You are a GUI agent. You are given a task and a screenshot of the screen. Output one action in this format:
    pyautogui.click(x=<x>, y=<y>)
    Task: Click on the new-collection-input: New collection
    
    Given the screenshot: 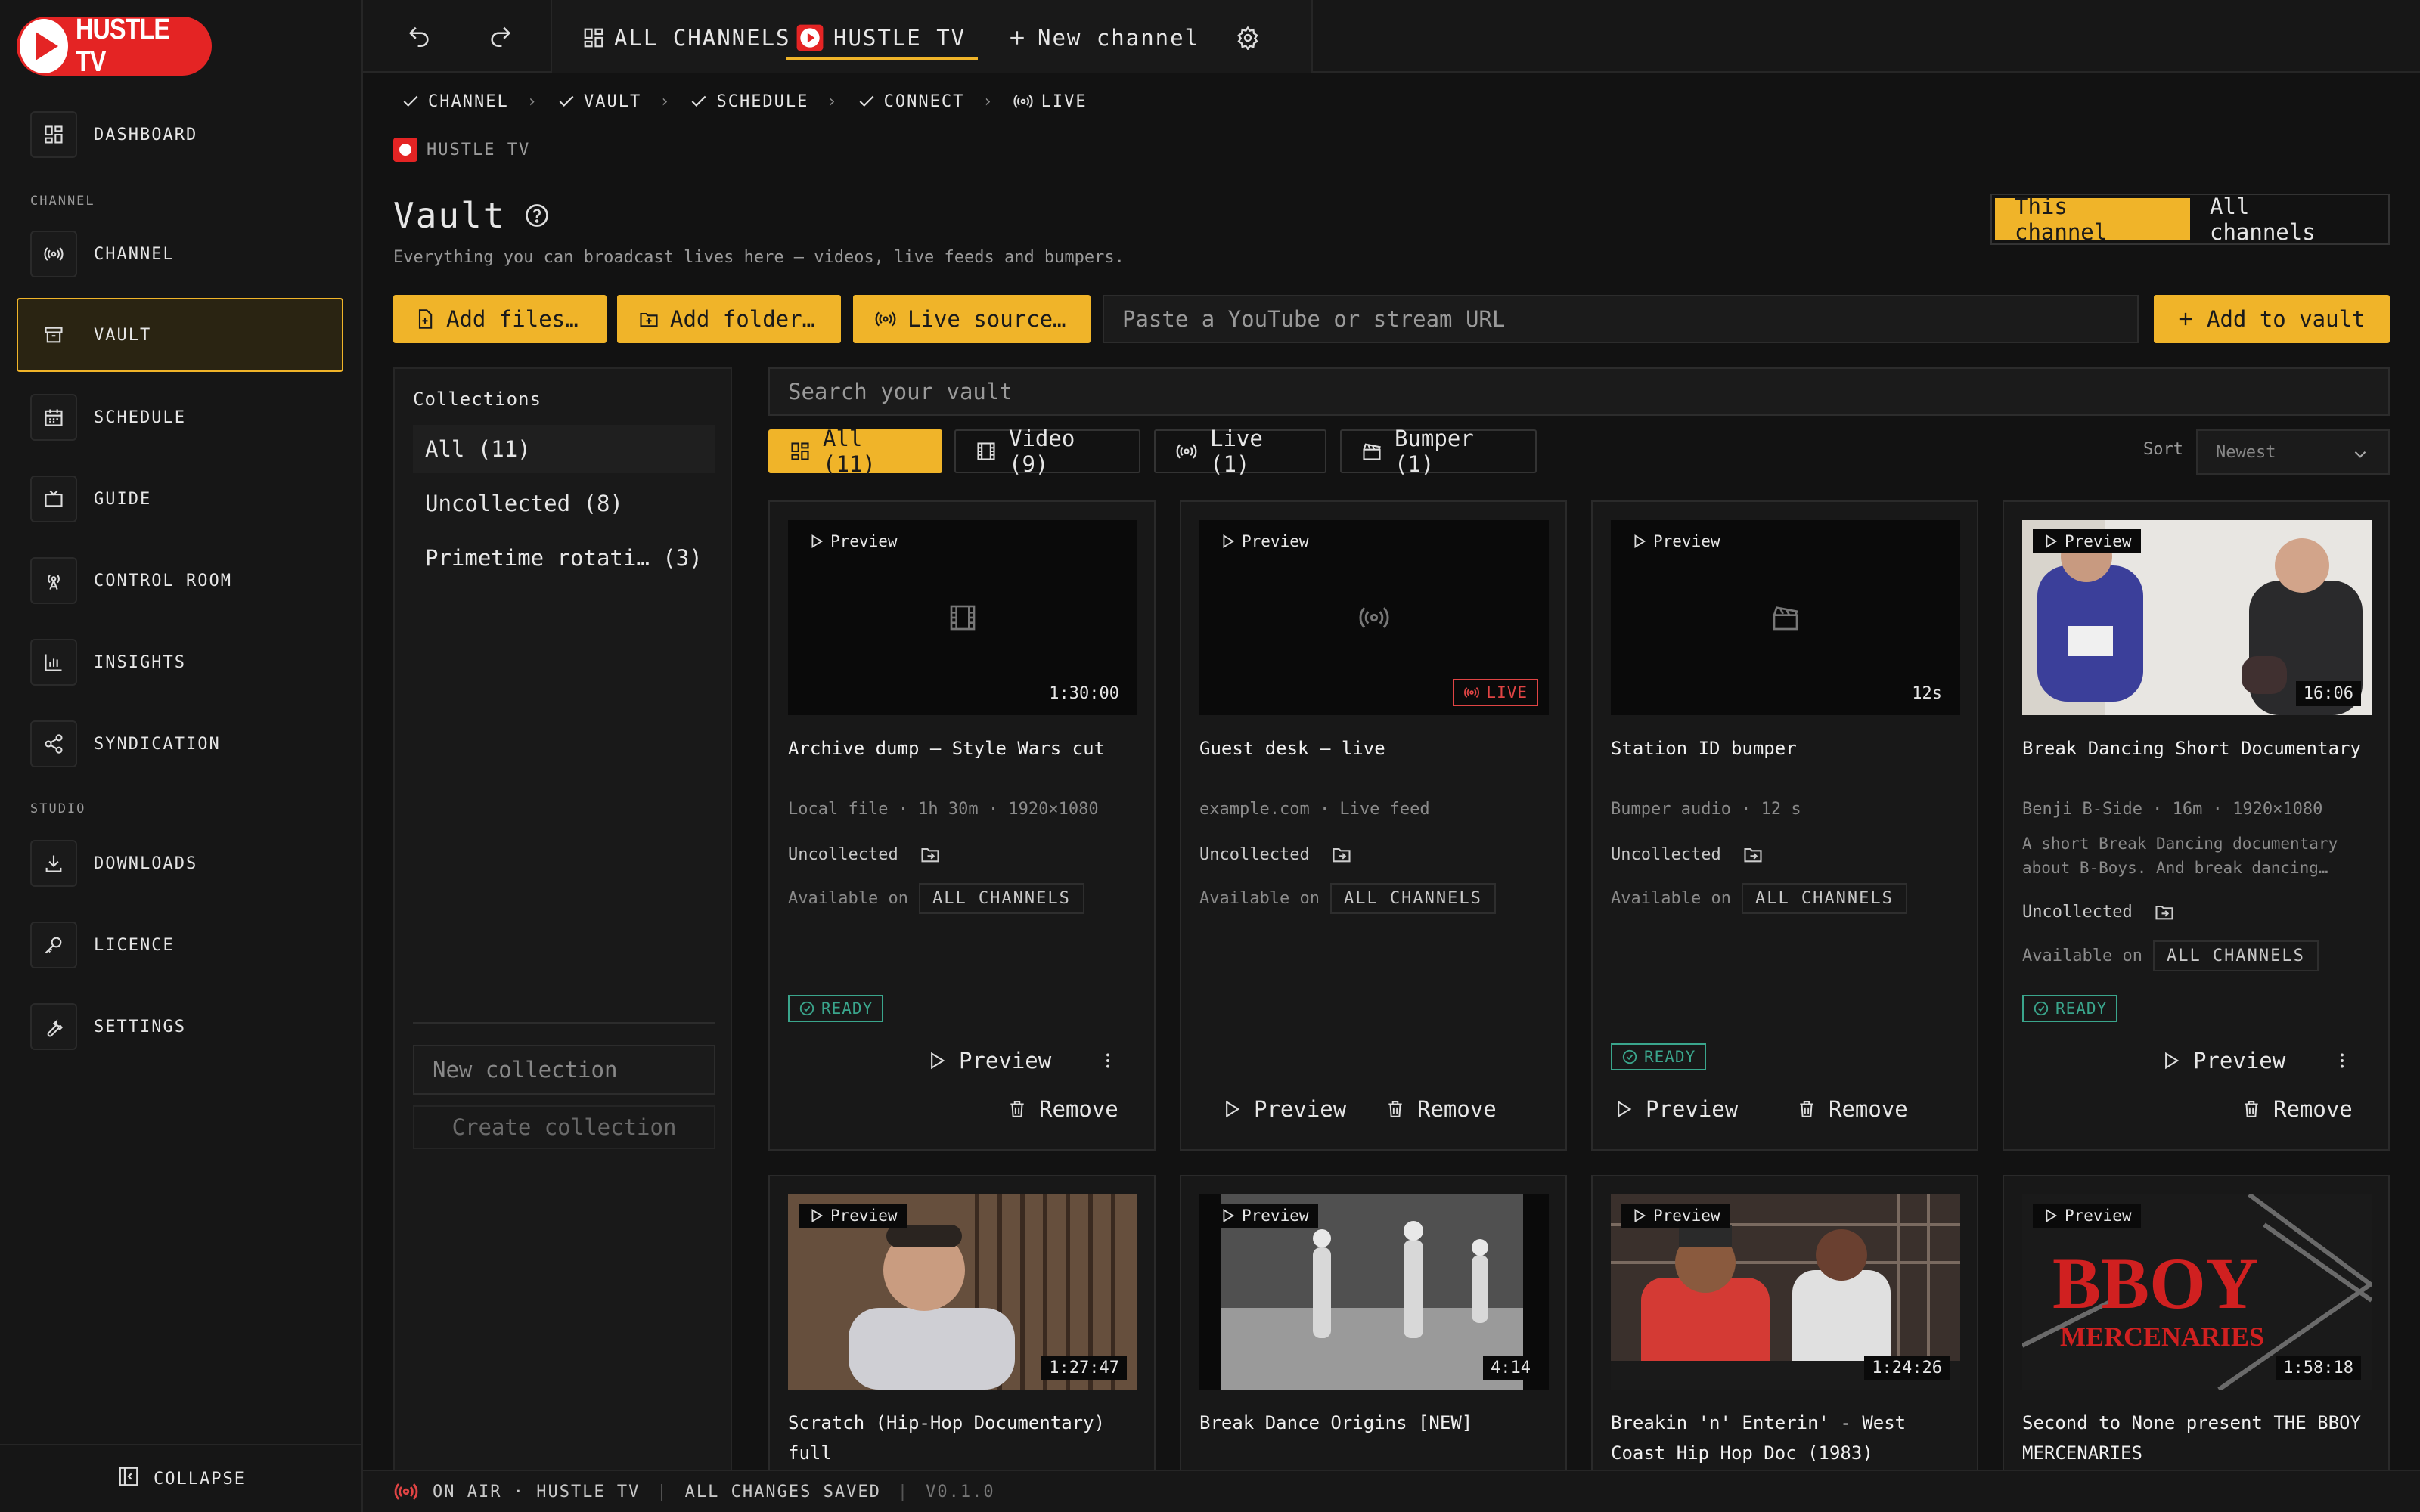 What is the action you would take?
    pyautogui.click(x=564, y=1070)
    